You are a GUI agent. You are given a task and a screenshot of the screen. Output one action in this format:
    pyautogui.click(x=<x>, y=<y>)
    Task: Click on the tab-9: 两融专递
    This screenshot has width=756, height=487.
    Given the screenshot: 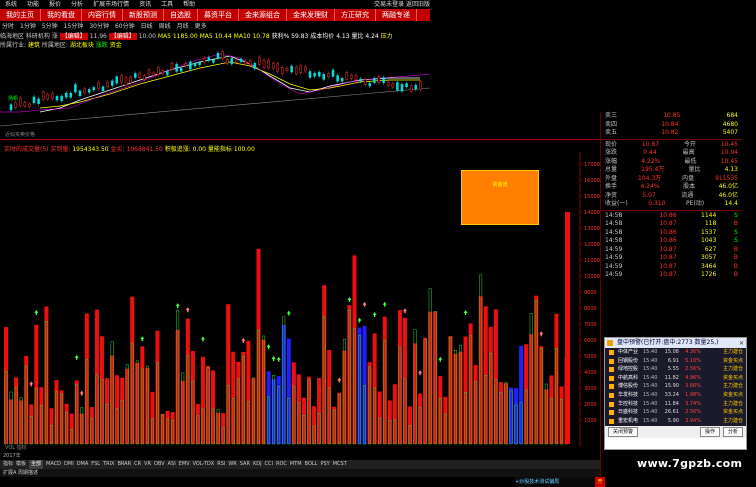 What is the action you would take?
    pyautogui.click(x=396, y=15)
    